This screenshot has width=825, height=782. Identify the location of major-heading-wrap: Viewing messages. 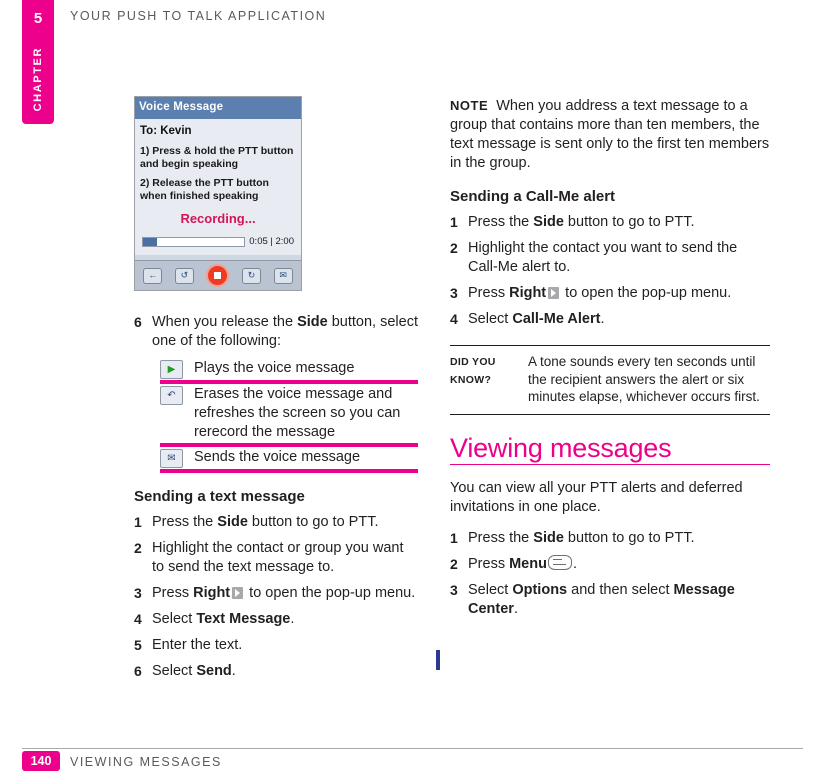
(610, 449).